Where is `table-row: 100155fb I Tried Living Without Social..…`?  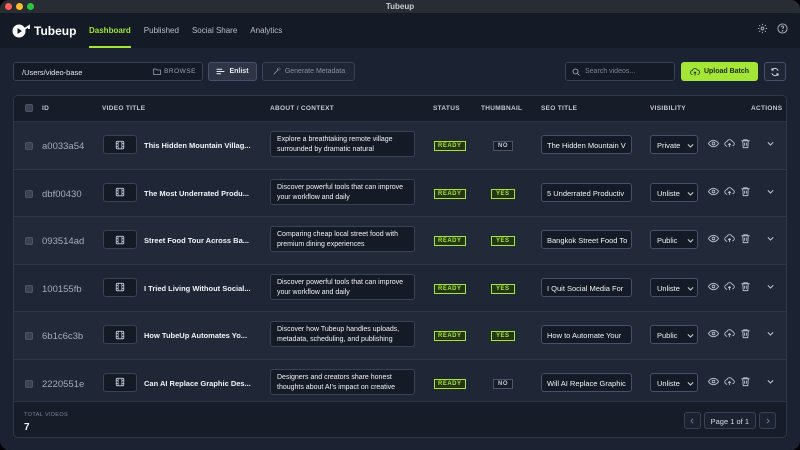 table-row: 100155fb I Tried Living Without Social..… is located at coordinates (400, 288).